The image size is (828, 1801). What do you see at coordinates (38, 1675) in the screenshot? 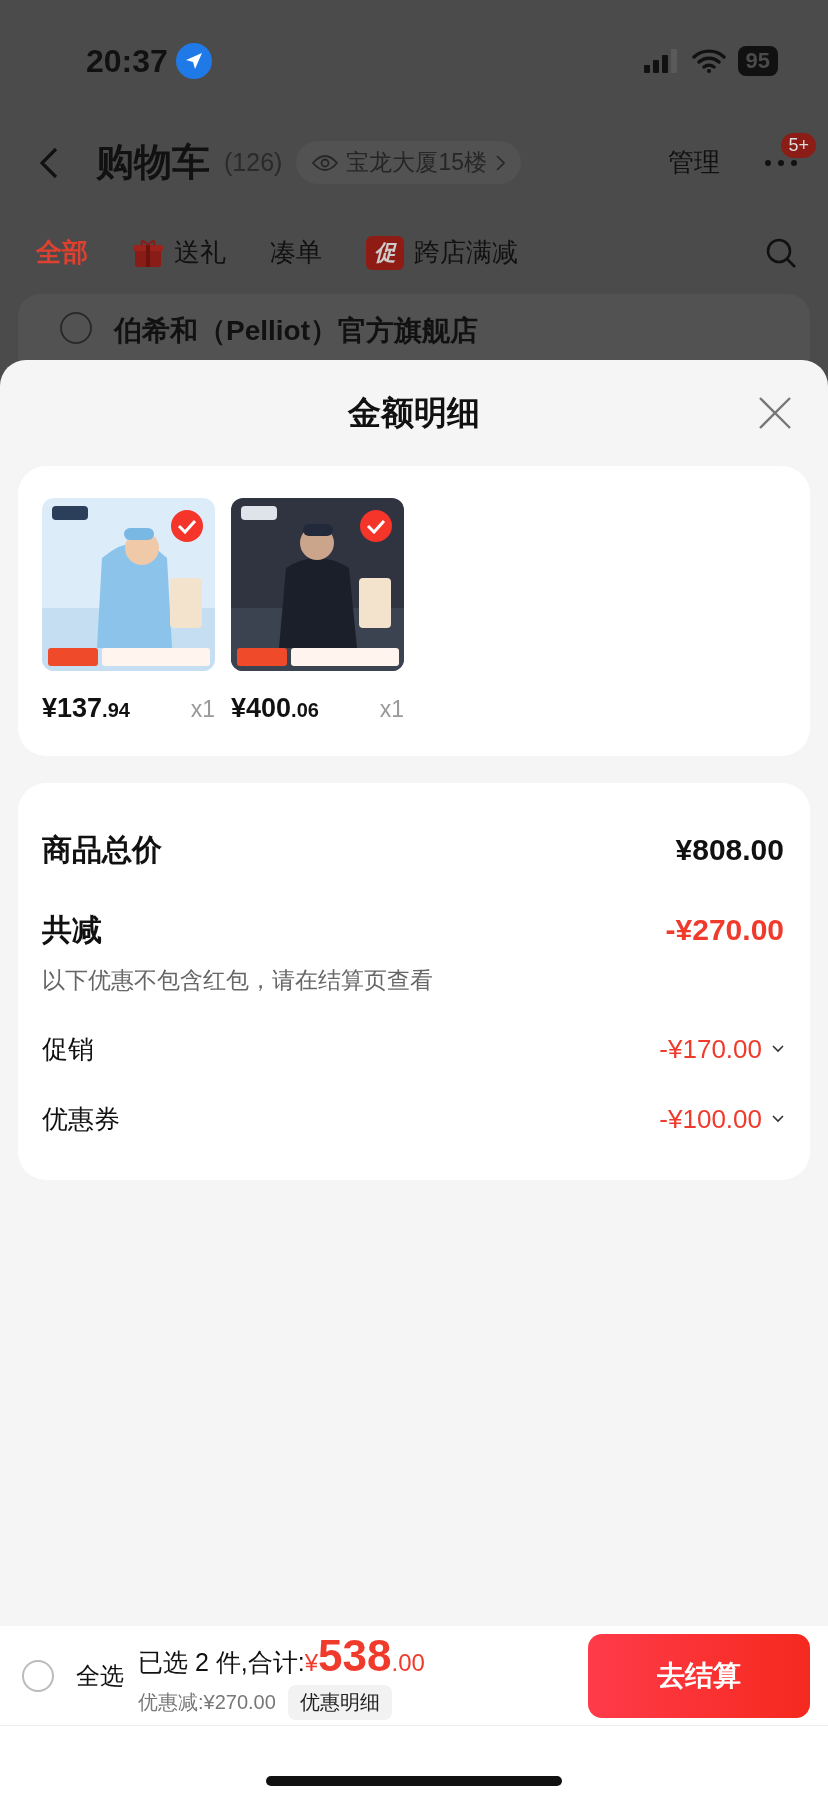
I see `select-all-checkbox` at bounding box center [38, 1675].